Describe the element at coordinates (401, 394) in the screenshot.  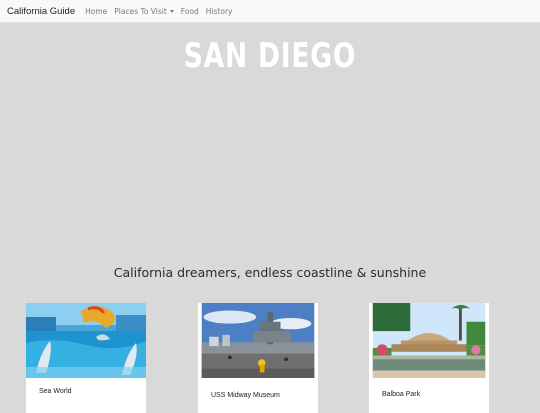
I see `card-title-balboa-park: Balboa Park` at that location.